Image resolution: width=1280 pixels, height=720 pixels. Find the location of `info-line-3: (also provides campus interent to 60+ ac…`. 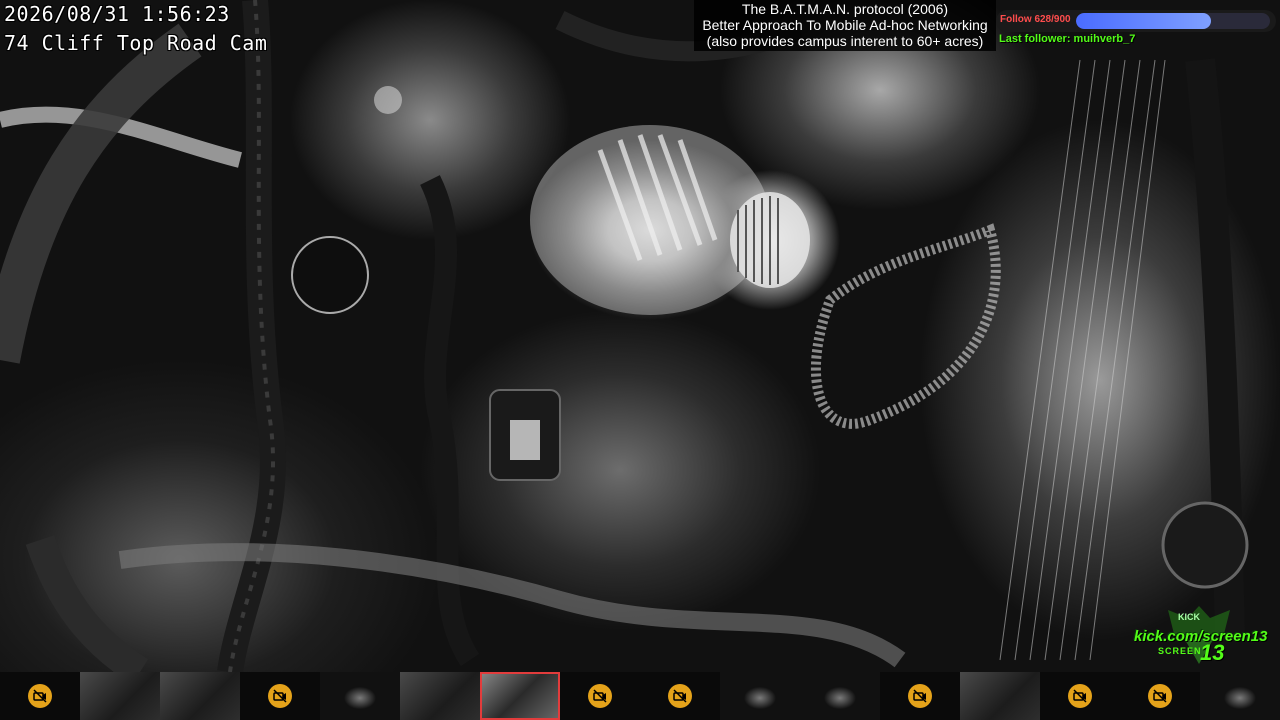

info-line-3: (also provides campus interent to 60+ ac… is located at coordinates (845, 41).